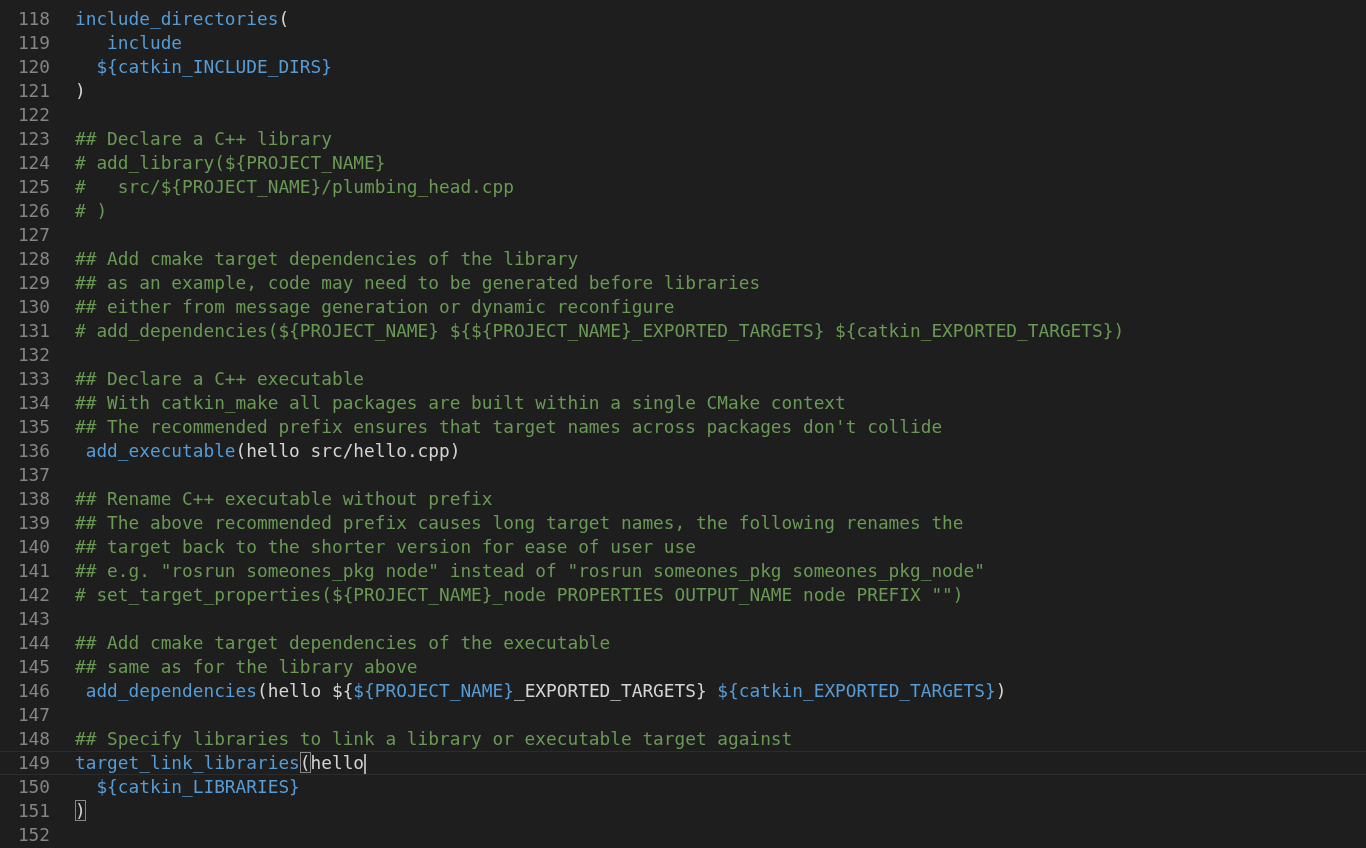  Describe the element at coordinates (33, 619) in the screenshot. I see `line-number: 143` at that location.